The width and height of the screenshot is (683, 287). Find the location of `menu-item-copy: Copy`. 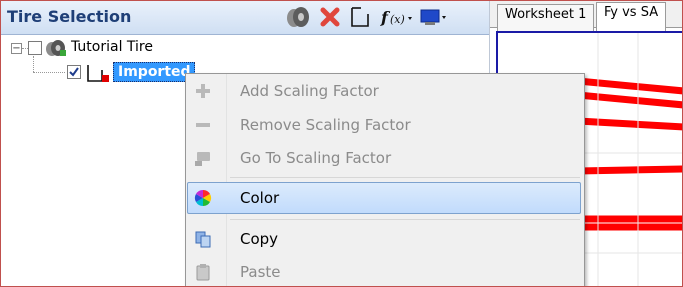

menu-item-copy: Copy is located at coordinates (384, 239).